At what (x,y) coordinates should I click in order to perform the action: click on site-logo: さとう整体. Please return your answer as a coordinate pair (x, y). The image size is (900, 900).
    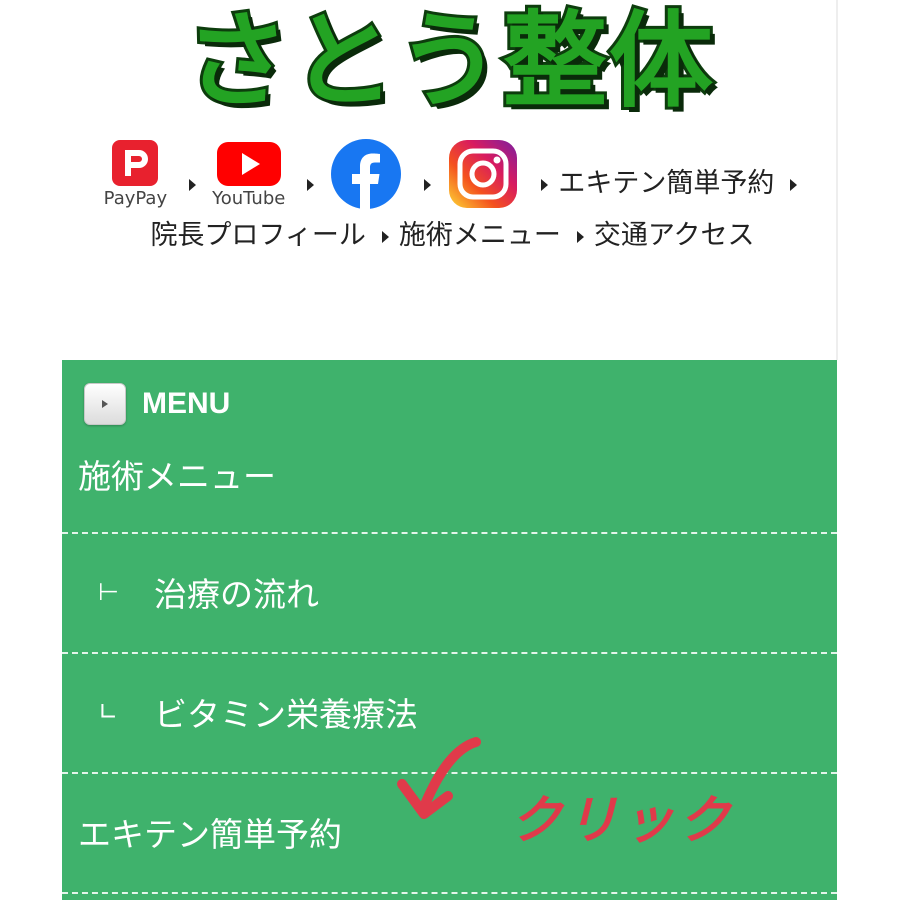
    Looking at the image, I should click on (450, 65).